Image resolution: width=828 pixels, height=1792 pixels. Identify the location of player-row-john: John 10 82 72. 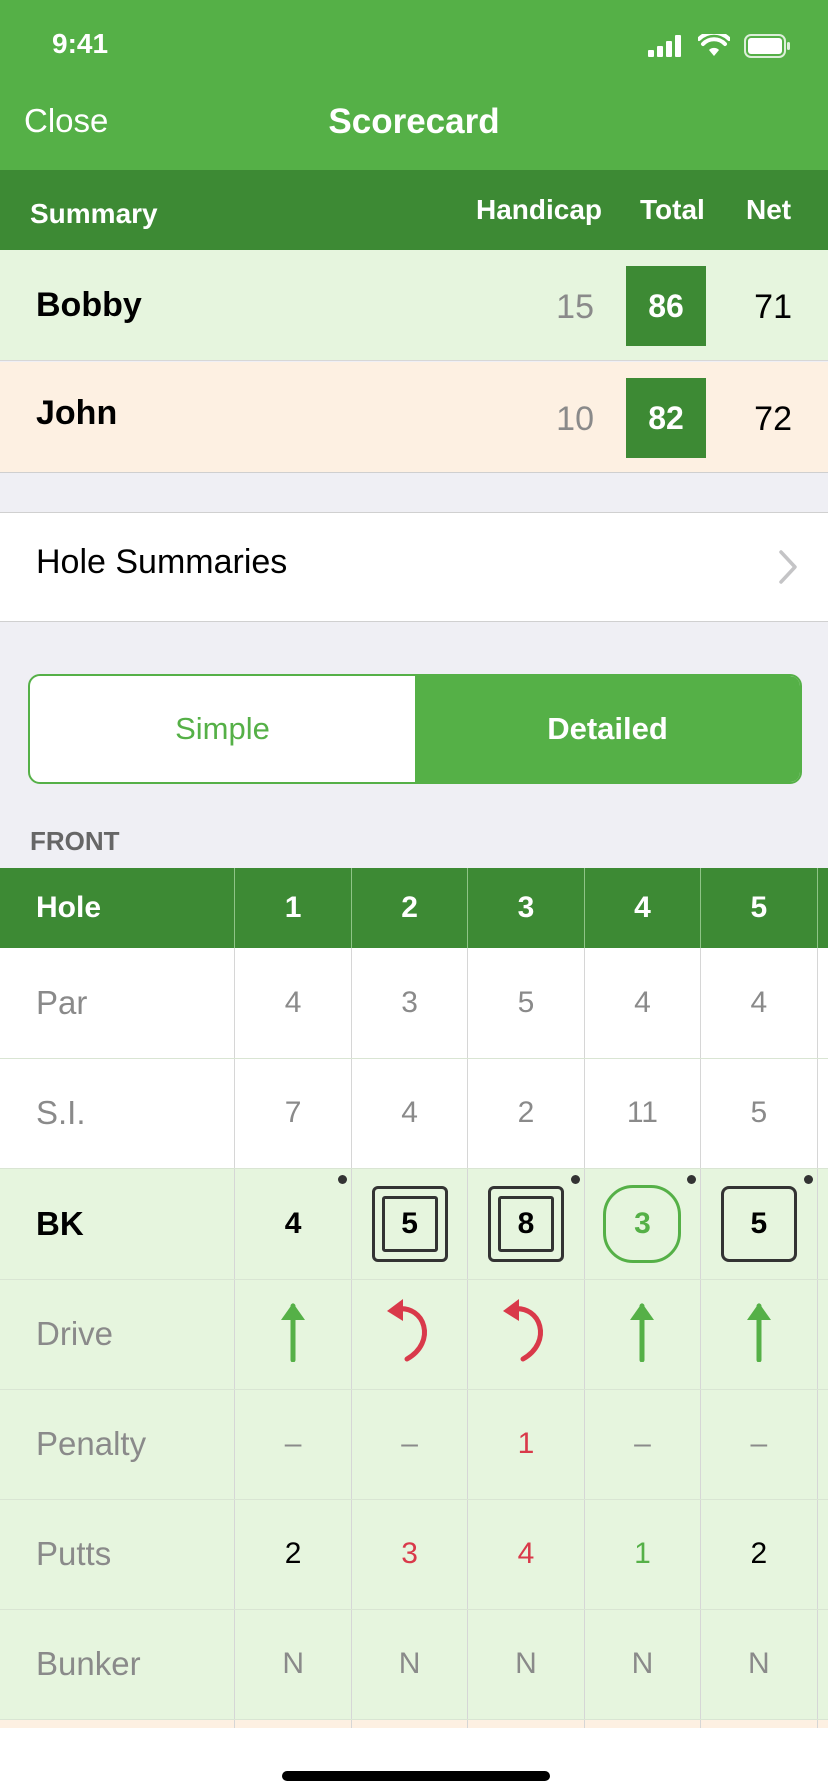
(414, 417).